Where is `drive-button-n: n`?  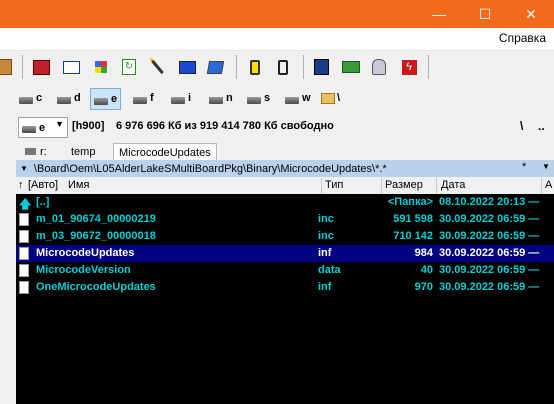
drive-button-n: n is located at coordinates (221, 98).